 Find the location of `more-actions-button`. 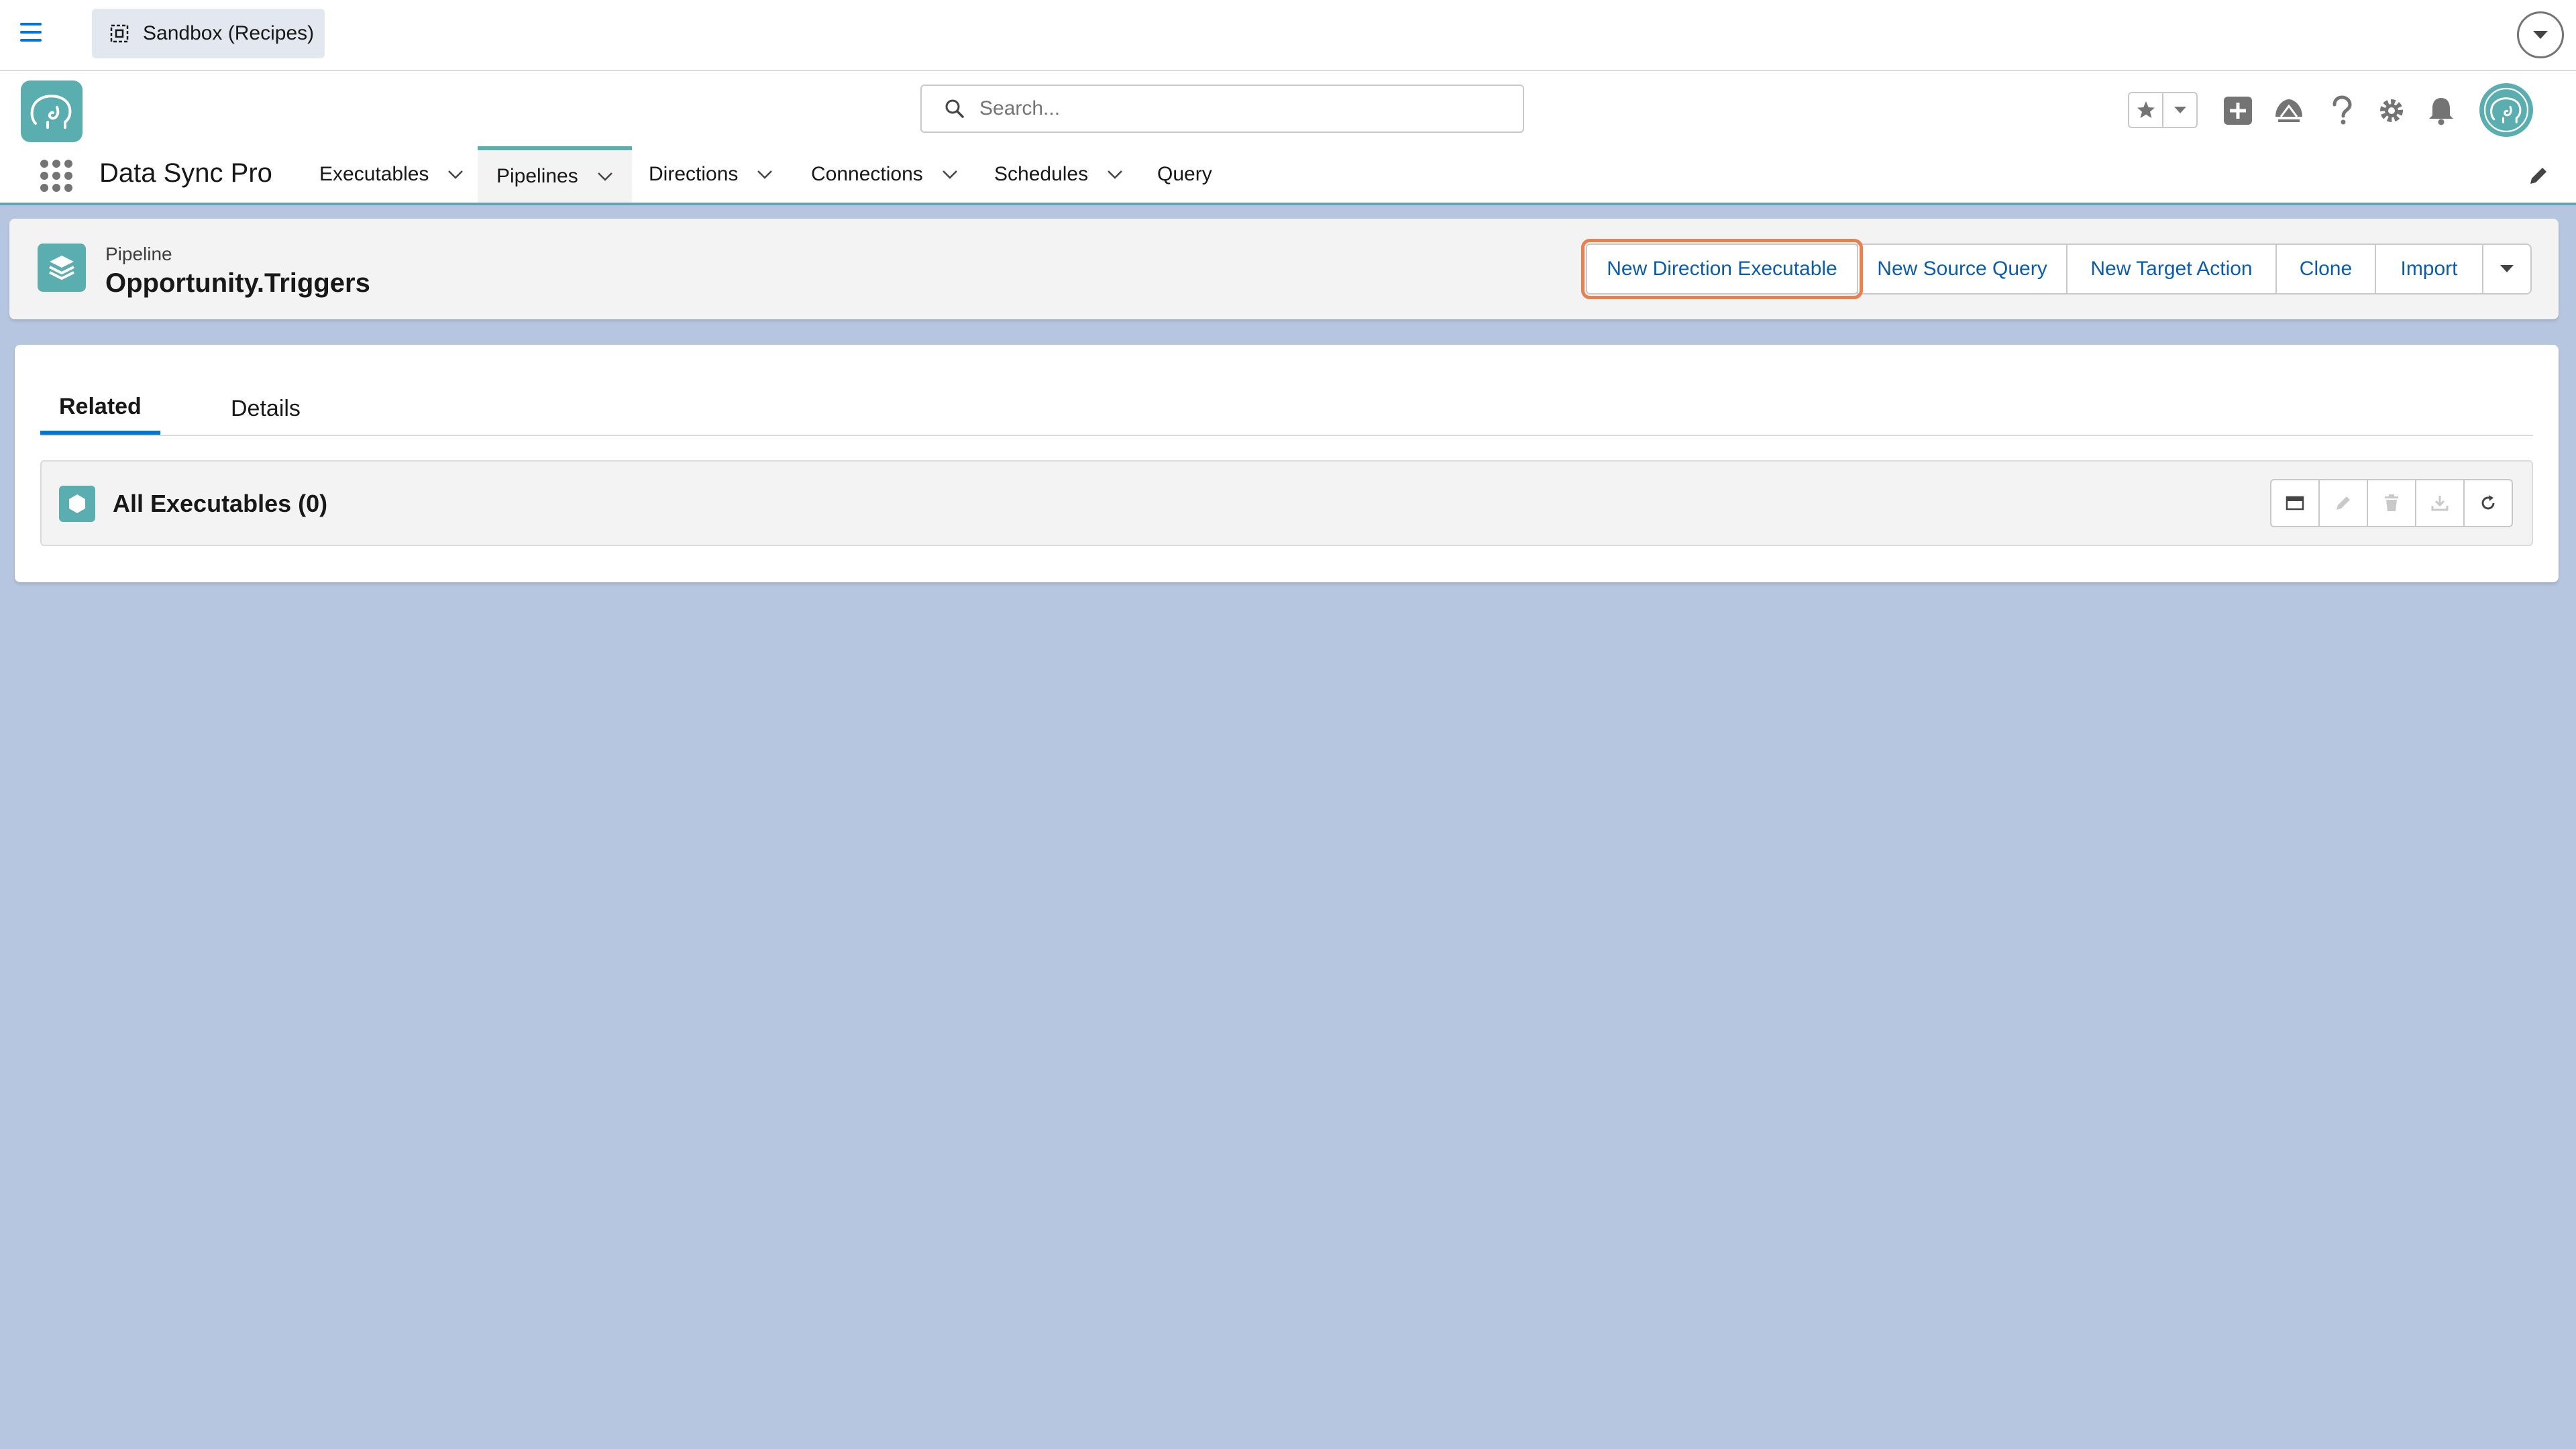

more-actions-button is located at coordinates (2507, 269).